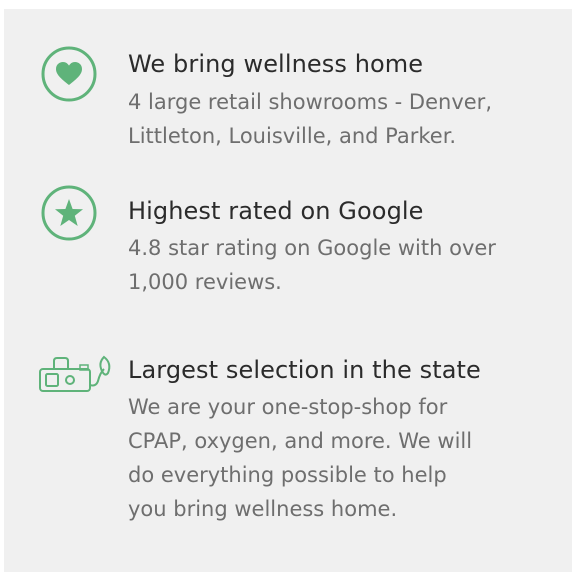  I want to click on feature-title: Largest selection in the state, so click(304, 370).